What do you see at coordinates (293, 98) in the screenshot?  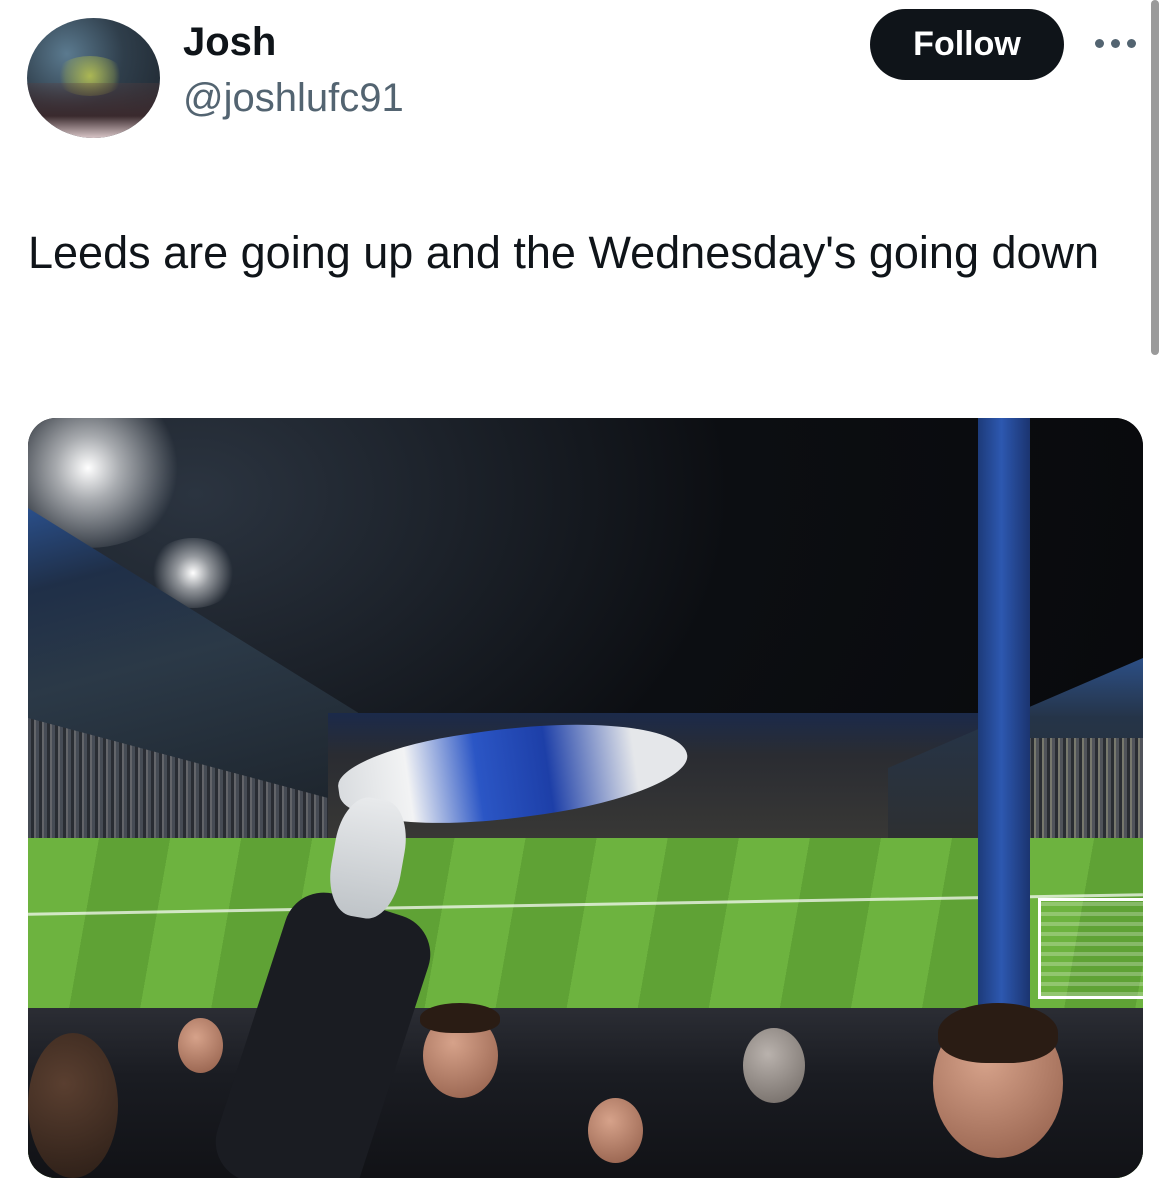 I see `author-handle: @joshlufc91` at bounding box center [293, 98].